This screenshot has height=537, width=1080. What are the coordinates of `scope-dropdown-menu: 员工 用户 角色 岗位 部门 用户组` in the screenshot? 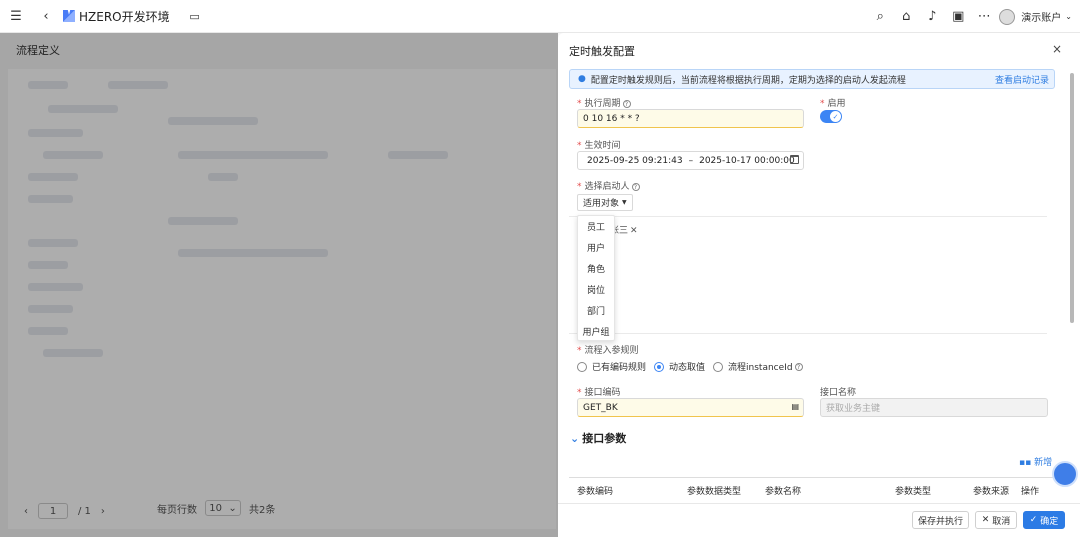 It's located at (596, 278).